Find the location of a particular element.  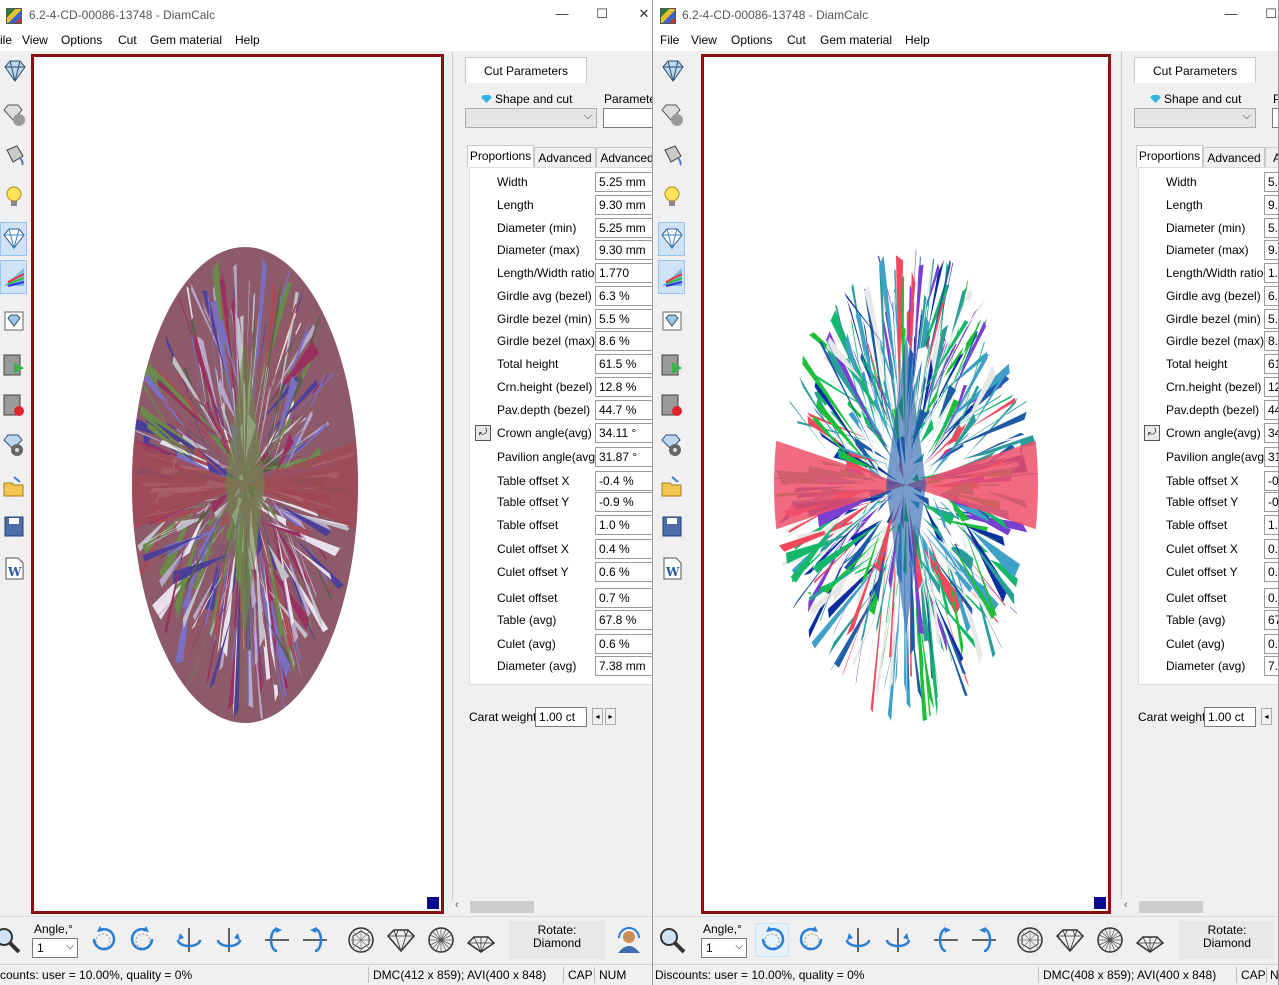

tab-advanced-2: Ac is located at coordinates (1271, 157).